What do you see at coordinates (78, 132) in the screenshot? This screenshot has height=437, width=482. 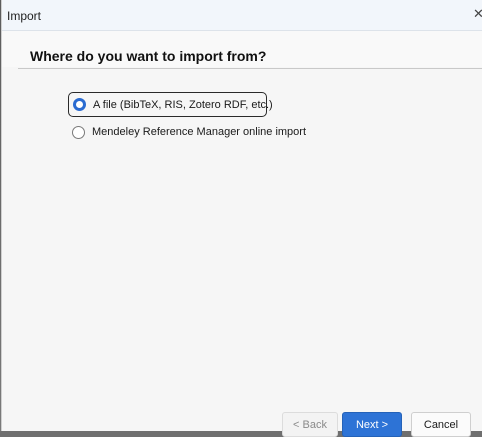 I see `radio-unselected-icon` at bounding box center [78, 132].